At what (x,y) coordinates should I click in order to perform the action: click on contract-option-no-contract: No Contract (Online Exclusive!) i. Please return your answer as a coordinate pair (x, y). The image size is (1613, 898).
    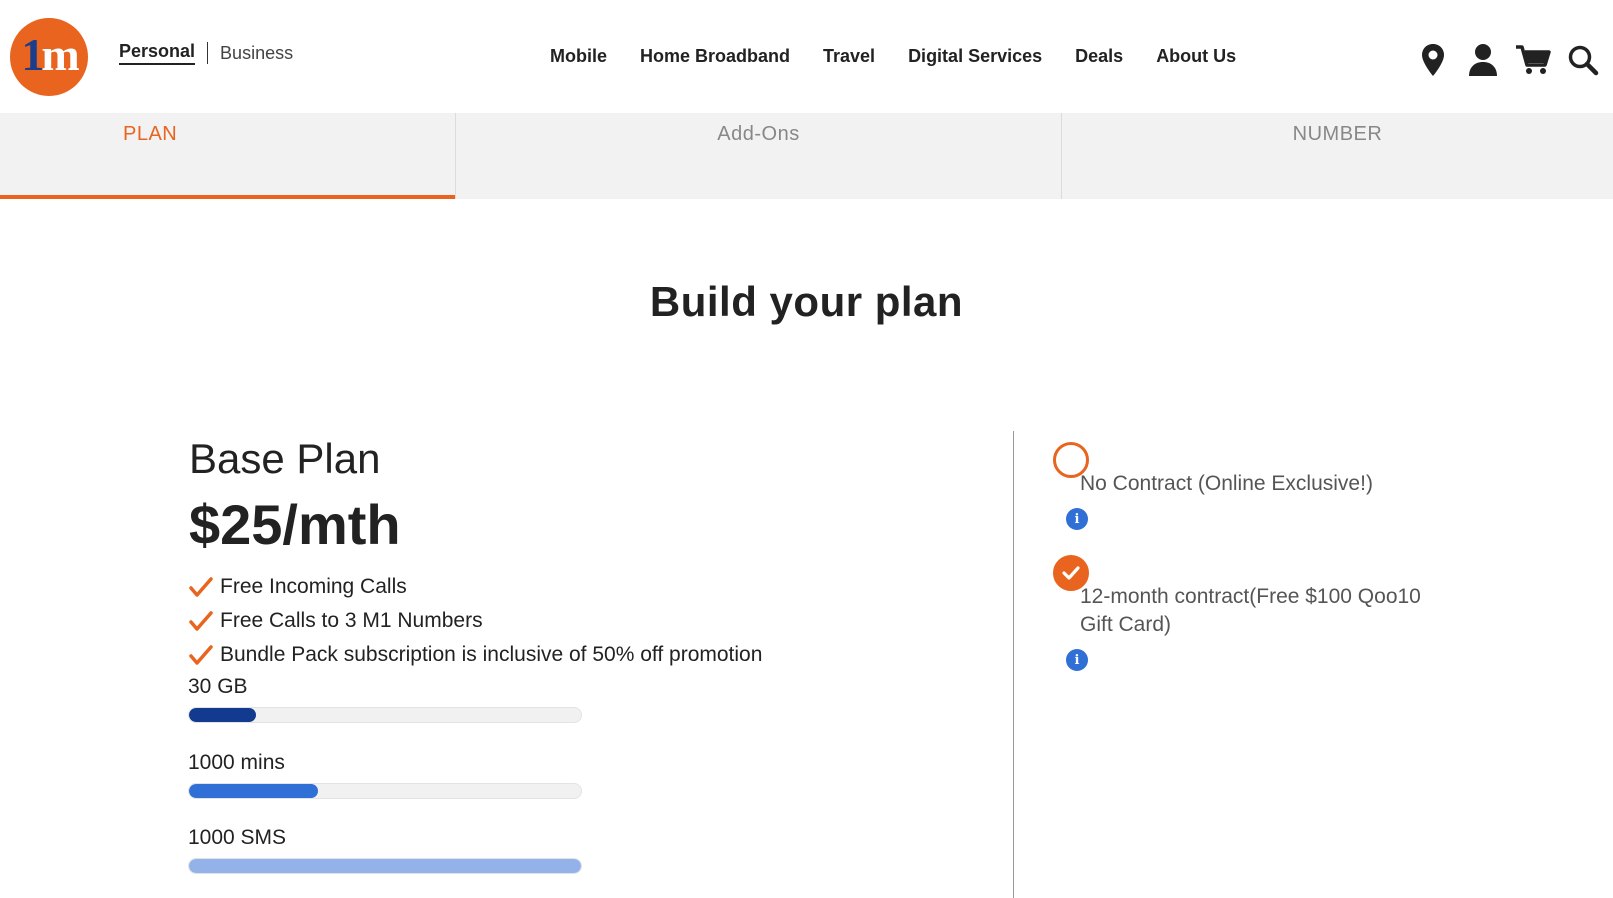
    Looking at the image, I should click on (1246, 486).